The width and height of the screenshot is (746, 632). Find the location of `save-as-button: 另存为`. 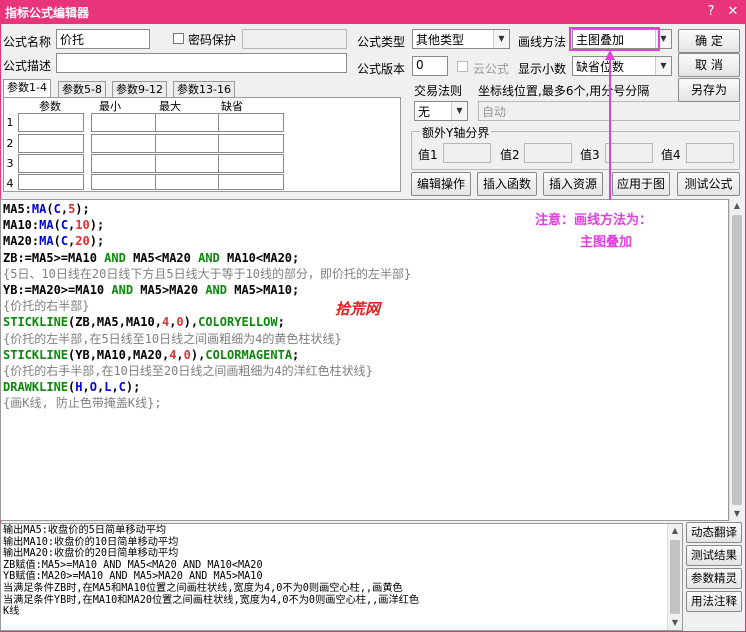

save-as-button: 另存为 is located at coordinates (709, 90).